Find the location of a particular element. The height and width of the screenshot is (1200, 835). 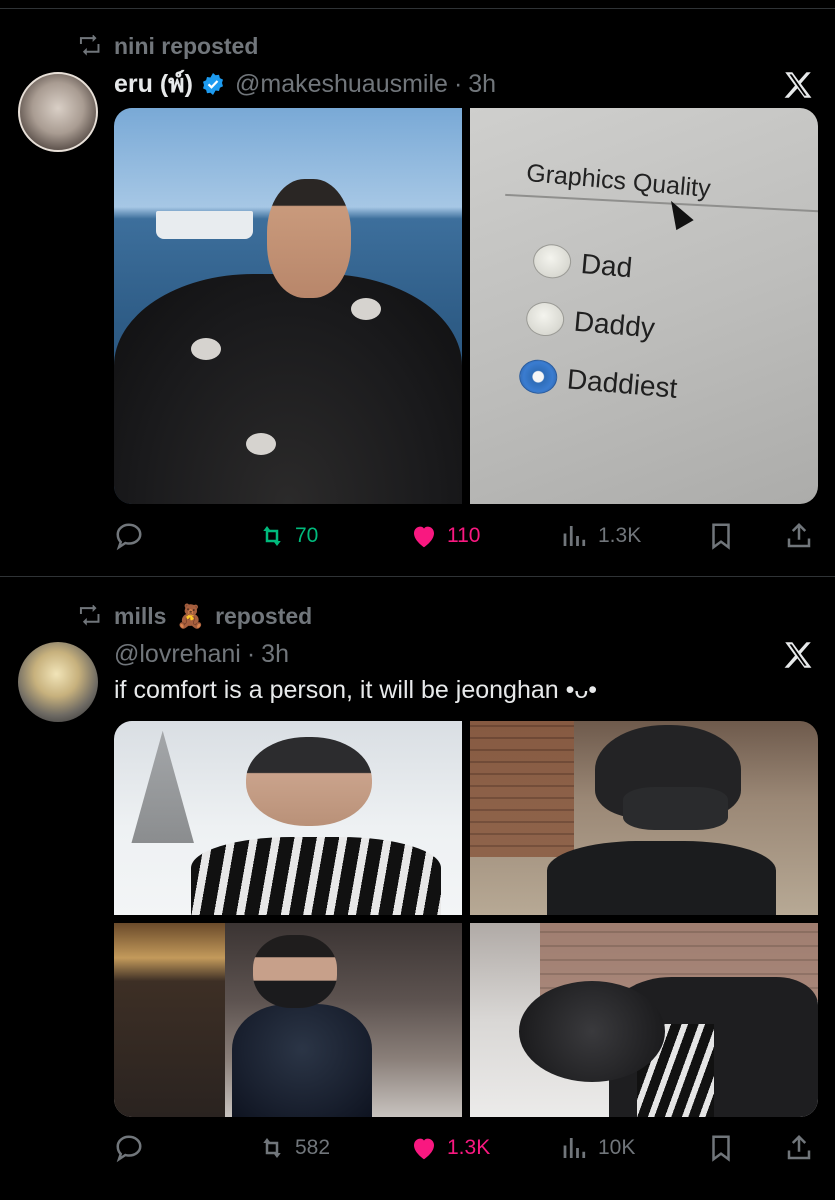

post-divider is located at coordinates (417, 576).